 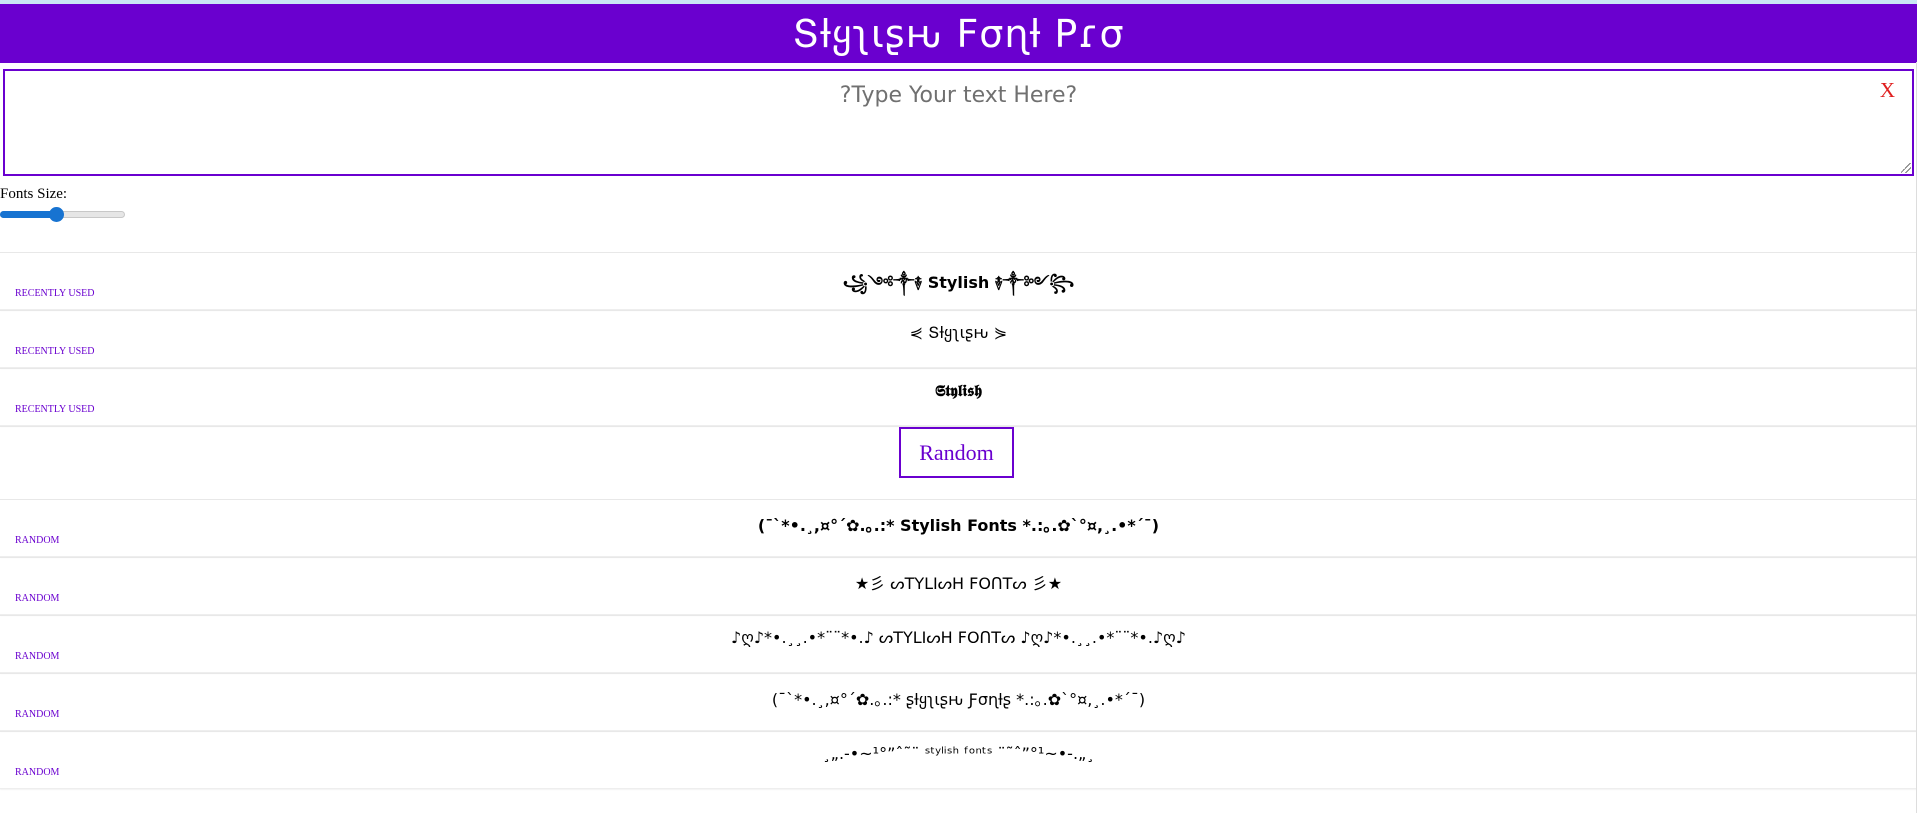 What do you see at coordinates (1887, 90) in the screenshot?
I see `clear-button: X` at bounding box center [1887, 90].